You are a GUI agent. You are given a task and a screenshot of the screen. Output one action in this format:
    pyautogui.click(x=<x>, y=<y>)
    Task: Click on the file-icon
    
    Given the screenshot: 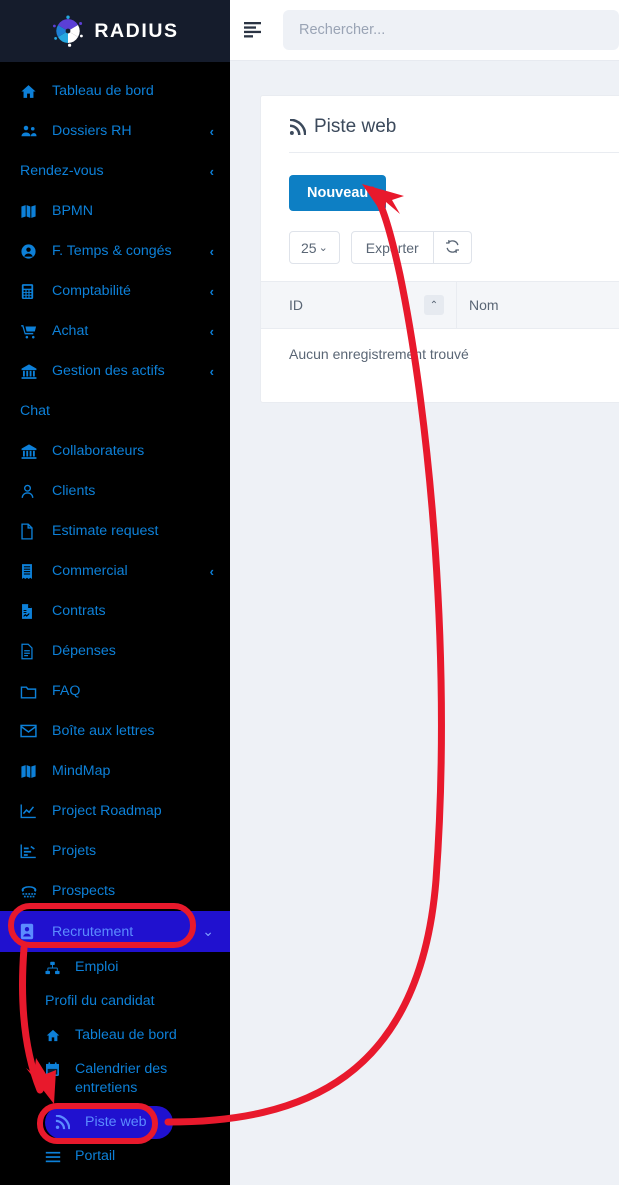 What is the action you would take?
    pyautogui.click(x=31, y=531)
    